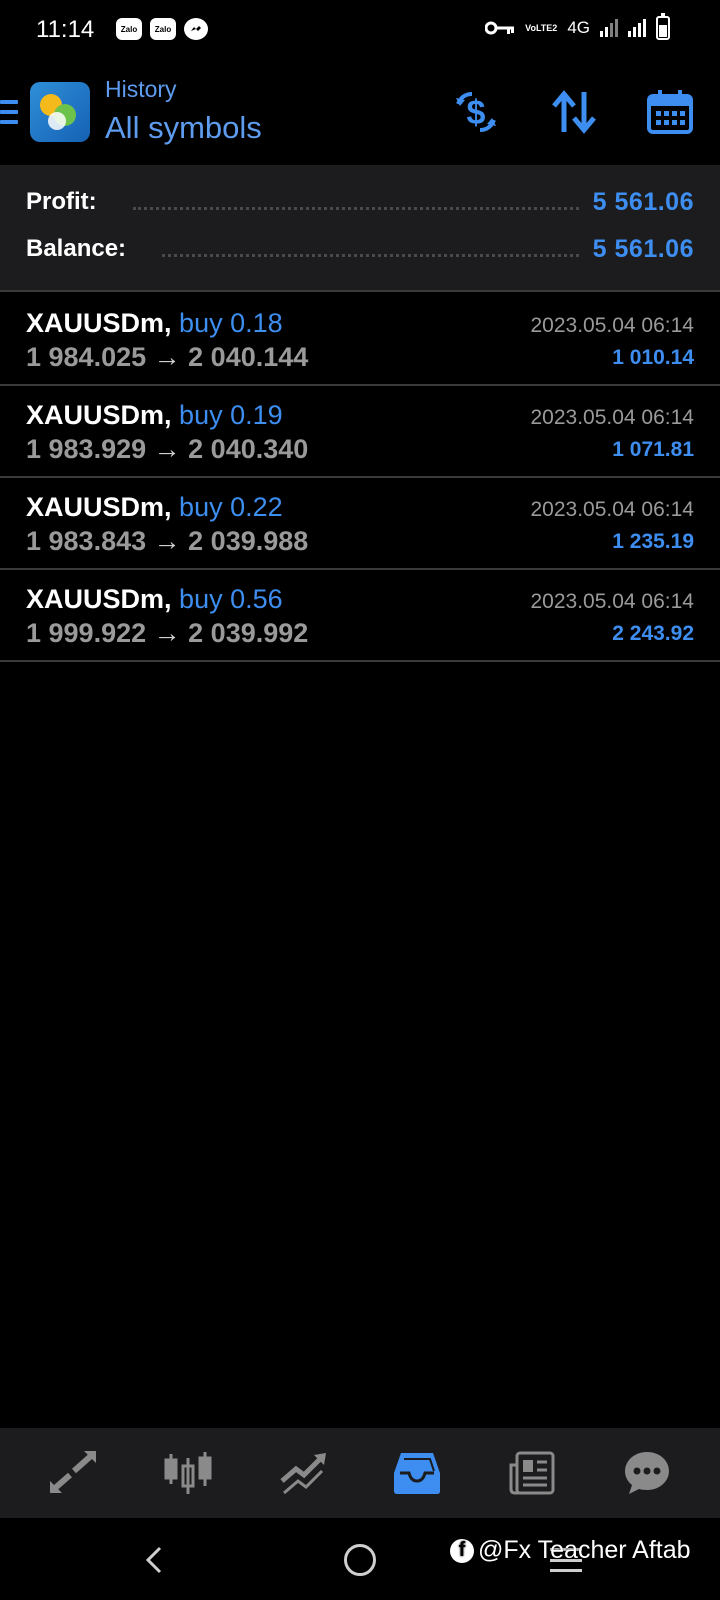 Image resolution: width=720 pixels, height=1600 pixels. Describe the element at coordinates (60, 112) in the screenshot. I see `metatrader-logo` at that location.